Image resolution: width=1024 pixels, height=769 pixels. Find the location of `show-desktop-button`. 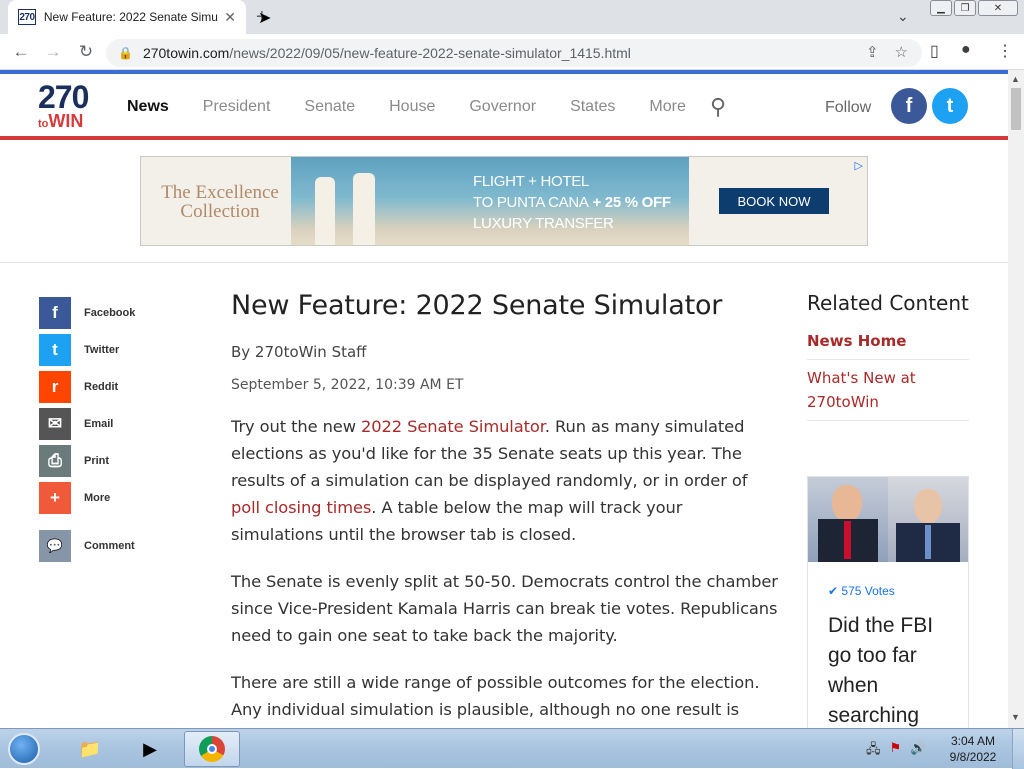

show-desktop-button is located at coordinates (1018, 749).